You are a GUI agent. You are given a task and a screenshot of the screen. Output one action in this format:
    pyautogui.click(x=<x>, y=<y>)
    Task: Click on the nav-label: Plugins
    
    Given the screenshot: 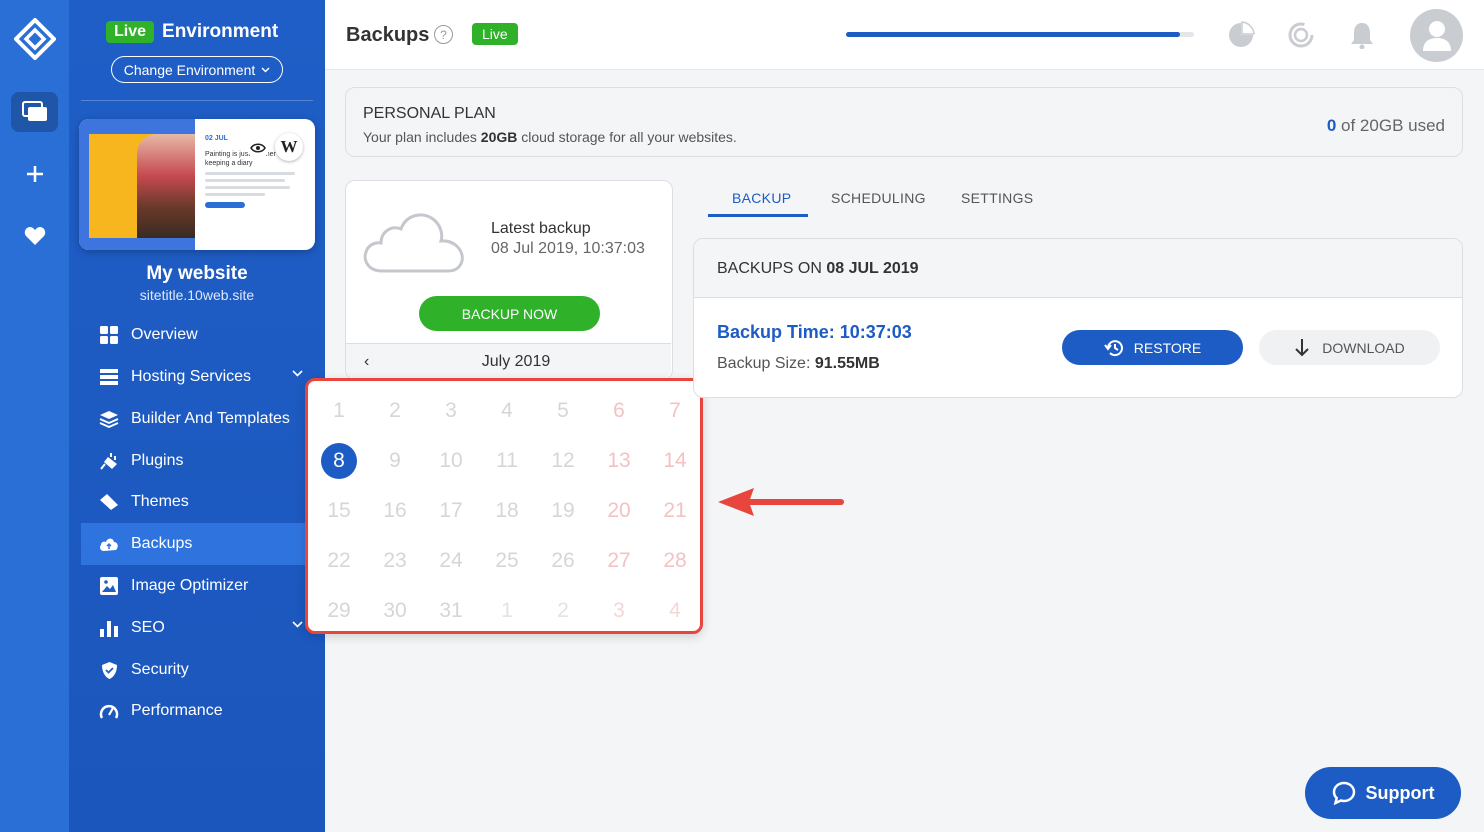 What is the action you would take?
    pyautogui.click(x=157, y=460)
    